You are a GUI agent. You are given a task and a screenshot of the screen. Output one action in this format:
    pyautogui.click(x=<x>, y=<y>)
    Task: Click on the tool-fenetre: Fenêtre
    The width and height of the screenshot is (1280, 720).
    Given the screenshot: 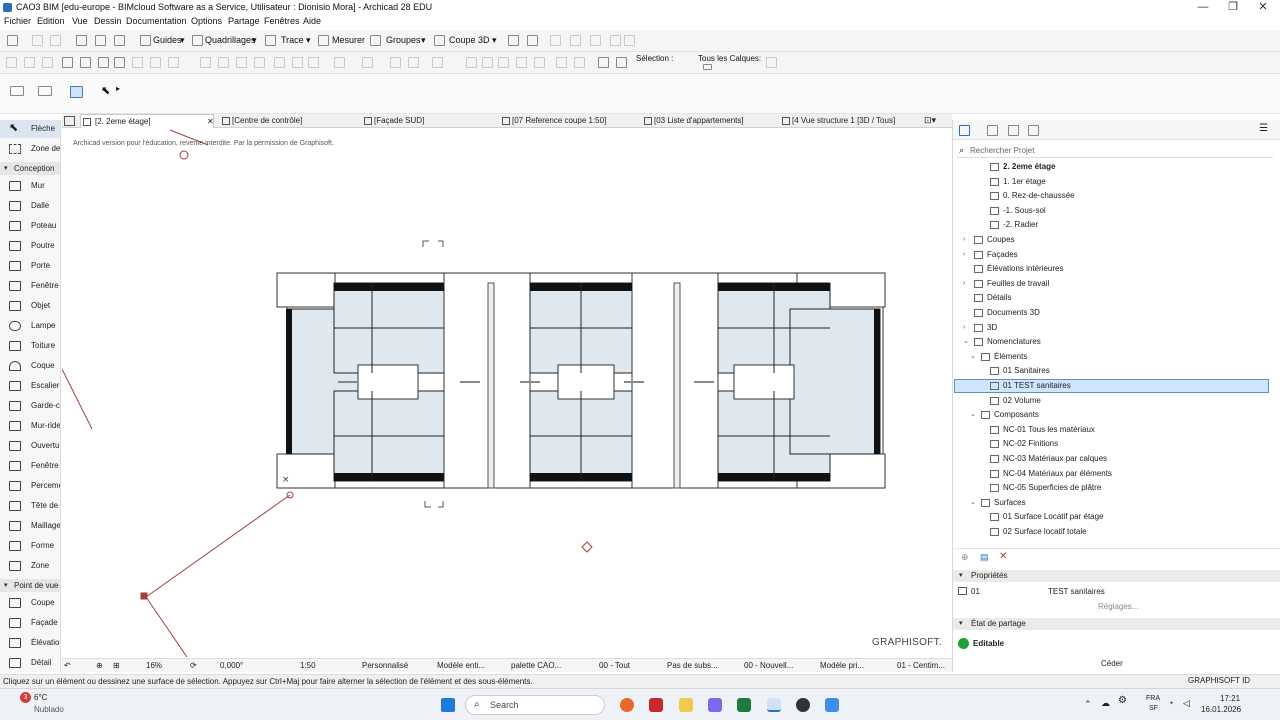 What is the action you would take?
    pyautogui.click(x=30, y=286)
    